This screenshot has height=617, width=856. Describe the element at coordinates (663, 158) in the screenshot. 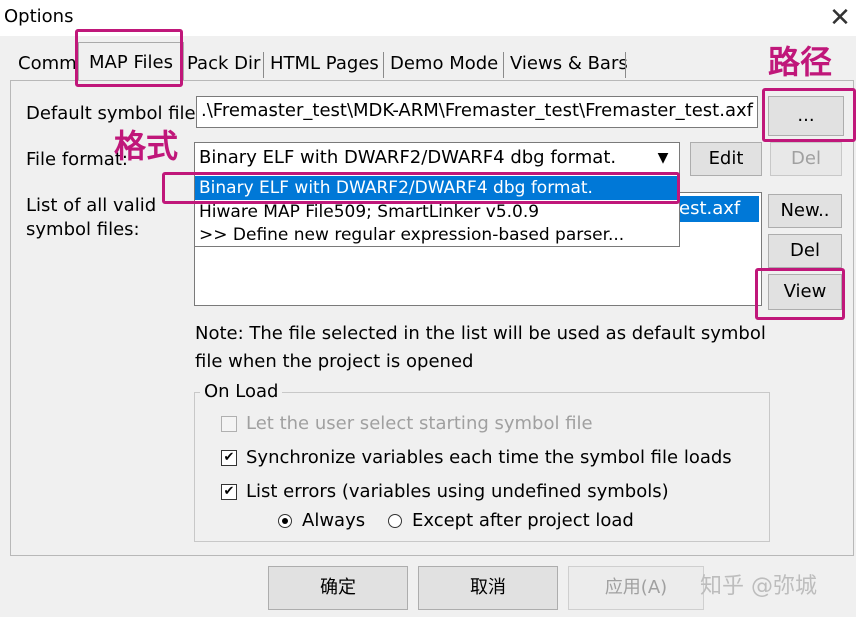

I see `chevron-down-icon: ▼` at that location.